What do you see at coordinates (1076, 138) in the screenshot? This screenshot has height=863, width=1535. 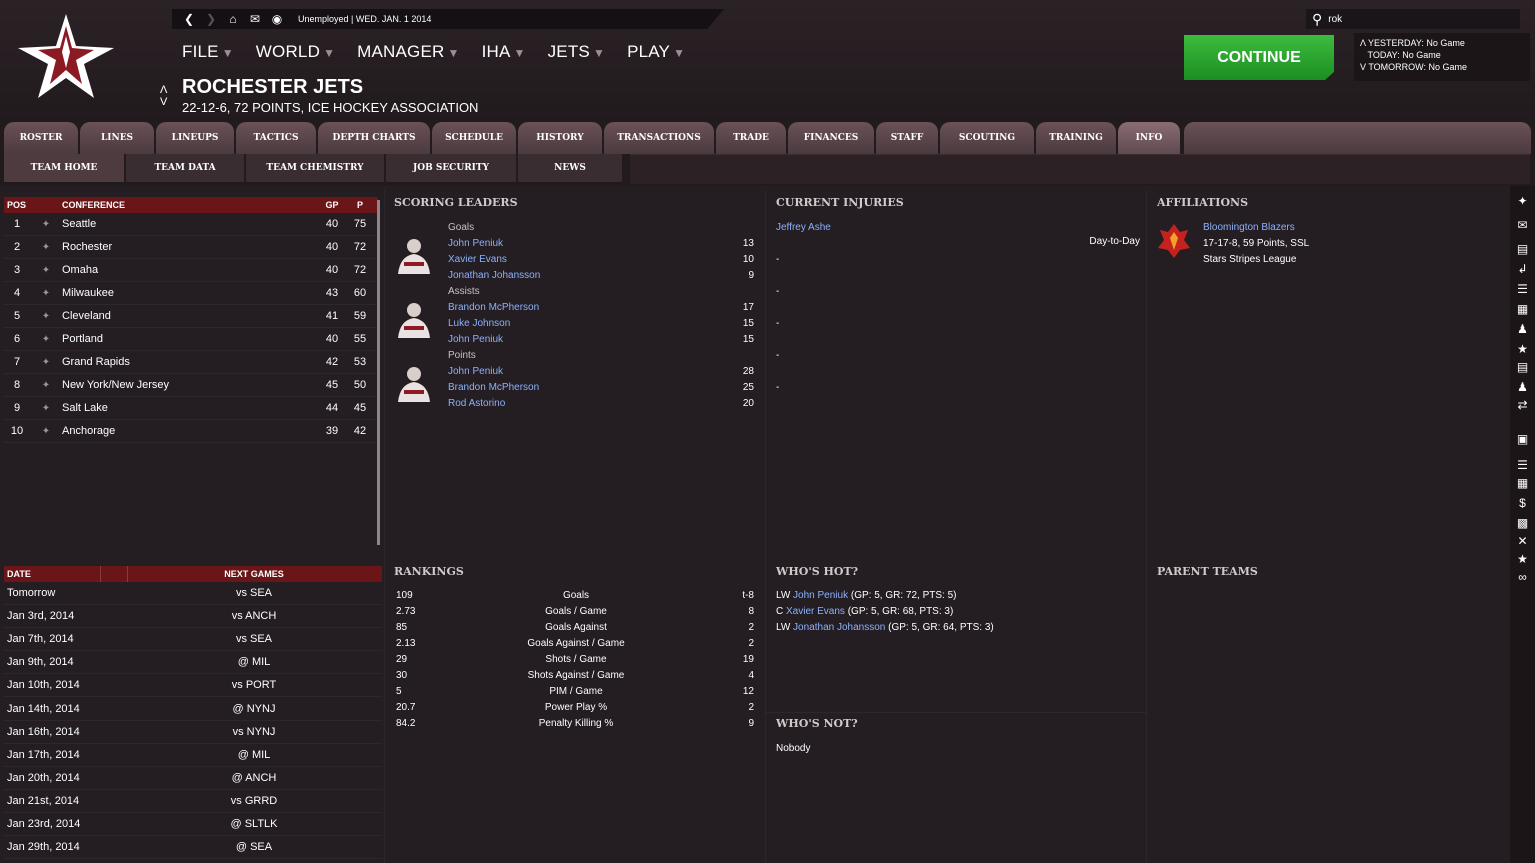 I see `tab-training: TRAINING` at bounding box center [1076, 138].